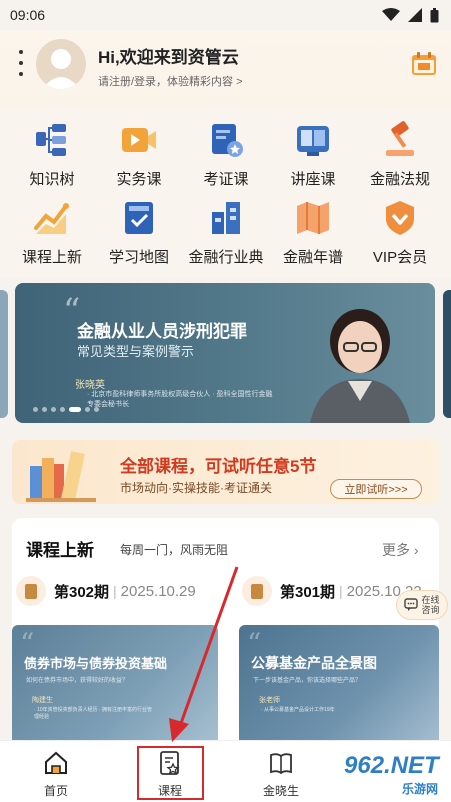 This screenshot has height=802, width=451. What do you see at coordinates (218, 466) in the screenshot?
I see `promo-title: 全部课程，可试听任意5节` at bounding box center [218, 466].